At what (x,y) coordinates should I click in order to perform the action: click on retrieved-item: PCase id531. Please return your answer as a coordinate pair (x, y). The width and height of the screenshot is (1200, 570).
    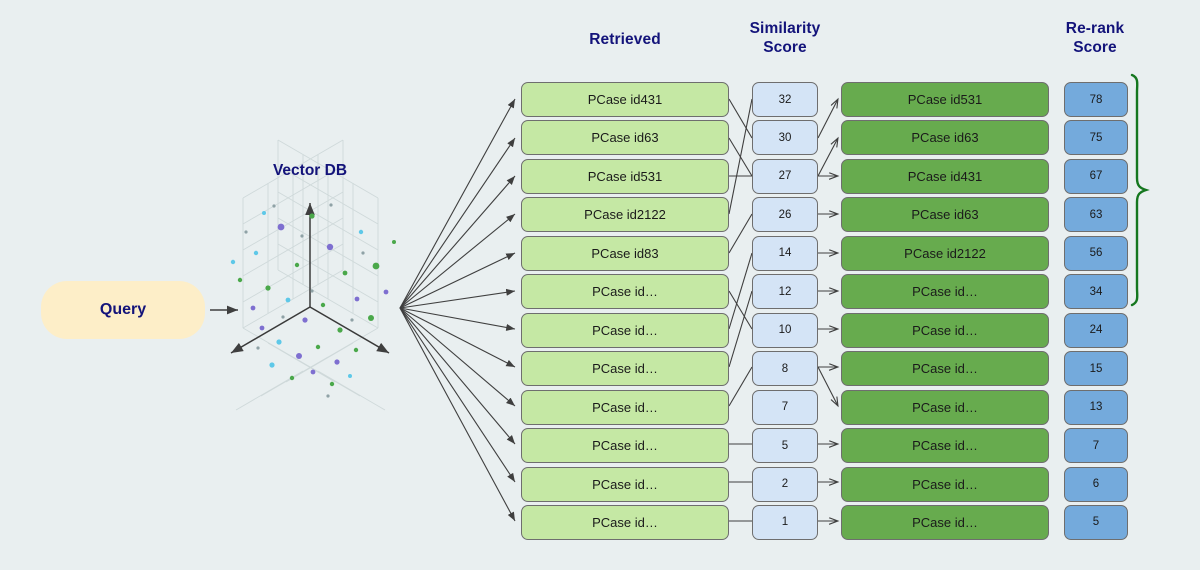
    Looking at the image, I should click on (625, 176).